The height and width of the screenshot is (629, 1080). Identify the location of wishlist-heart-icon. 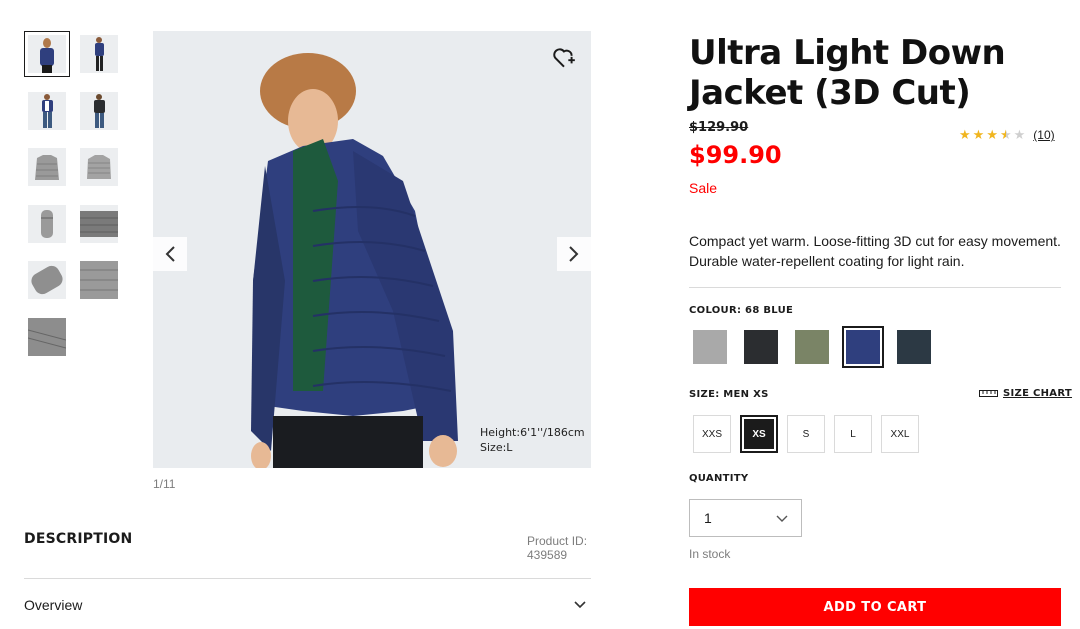
(564, 58).